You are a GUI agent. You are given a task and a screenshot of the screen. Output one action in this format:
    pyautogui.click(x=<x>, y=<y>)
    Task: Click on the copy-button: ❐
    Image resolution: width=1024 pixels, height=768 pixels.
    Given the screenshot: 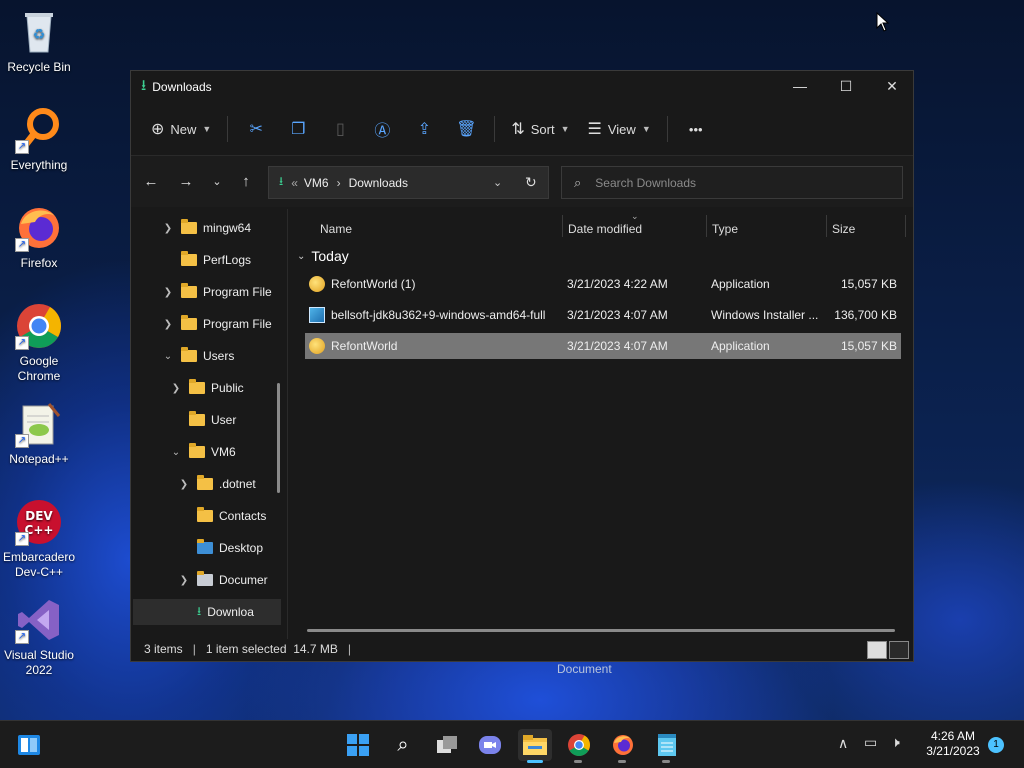 What is the action you would take?
    pyautogui.click(x=298, y=129)
    